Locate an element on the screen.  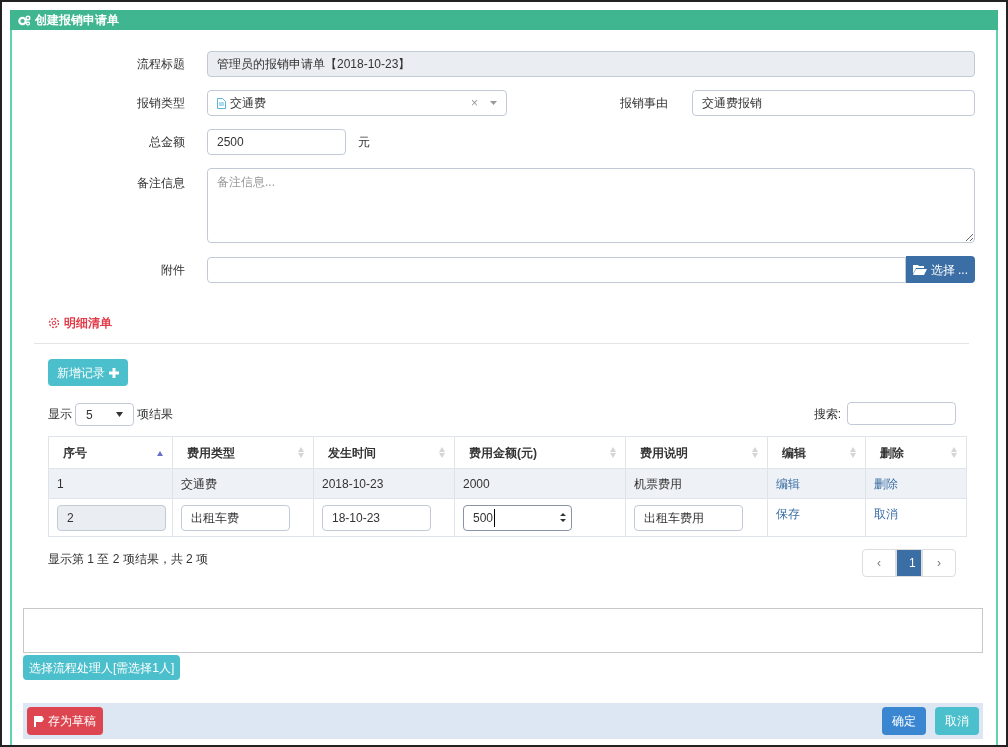
page-button: › is located at coordinates (939, 563).